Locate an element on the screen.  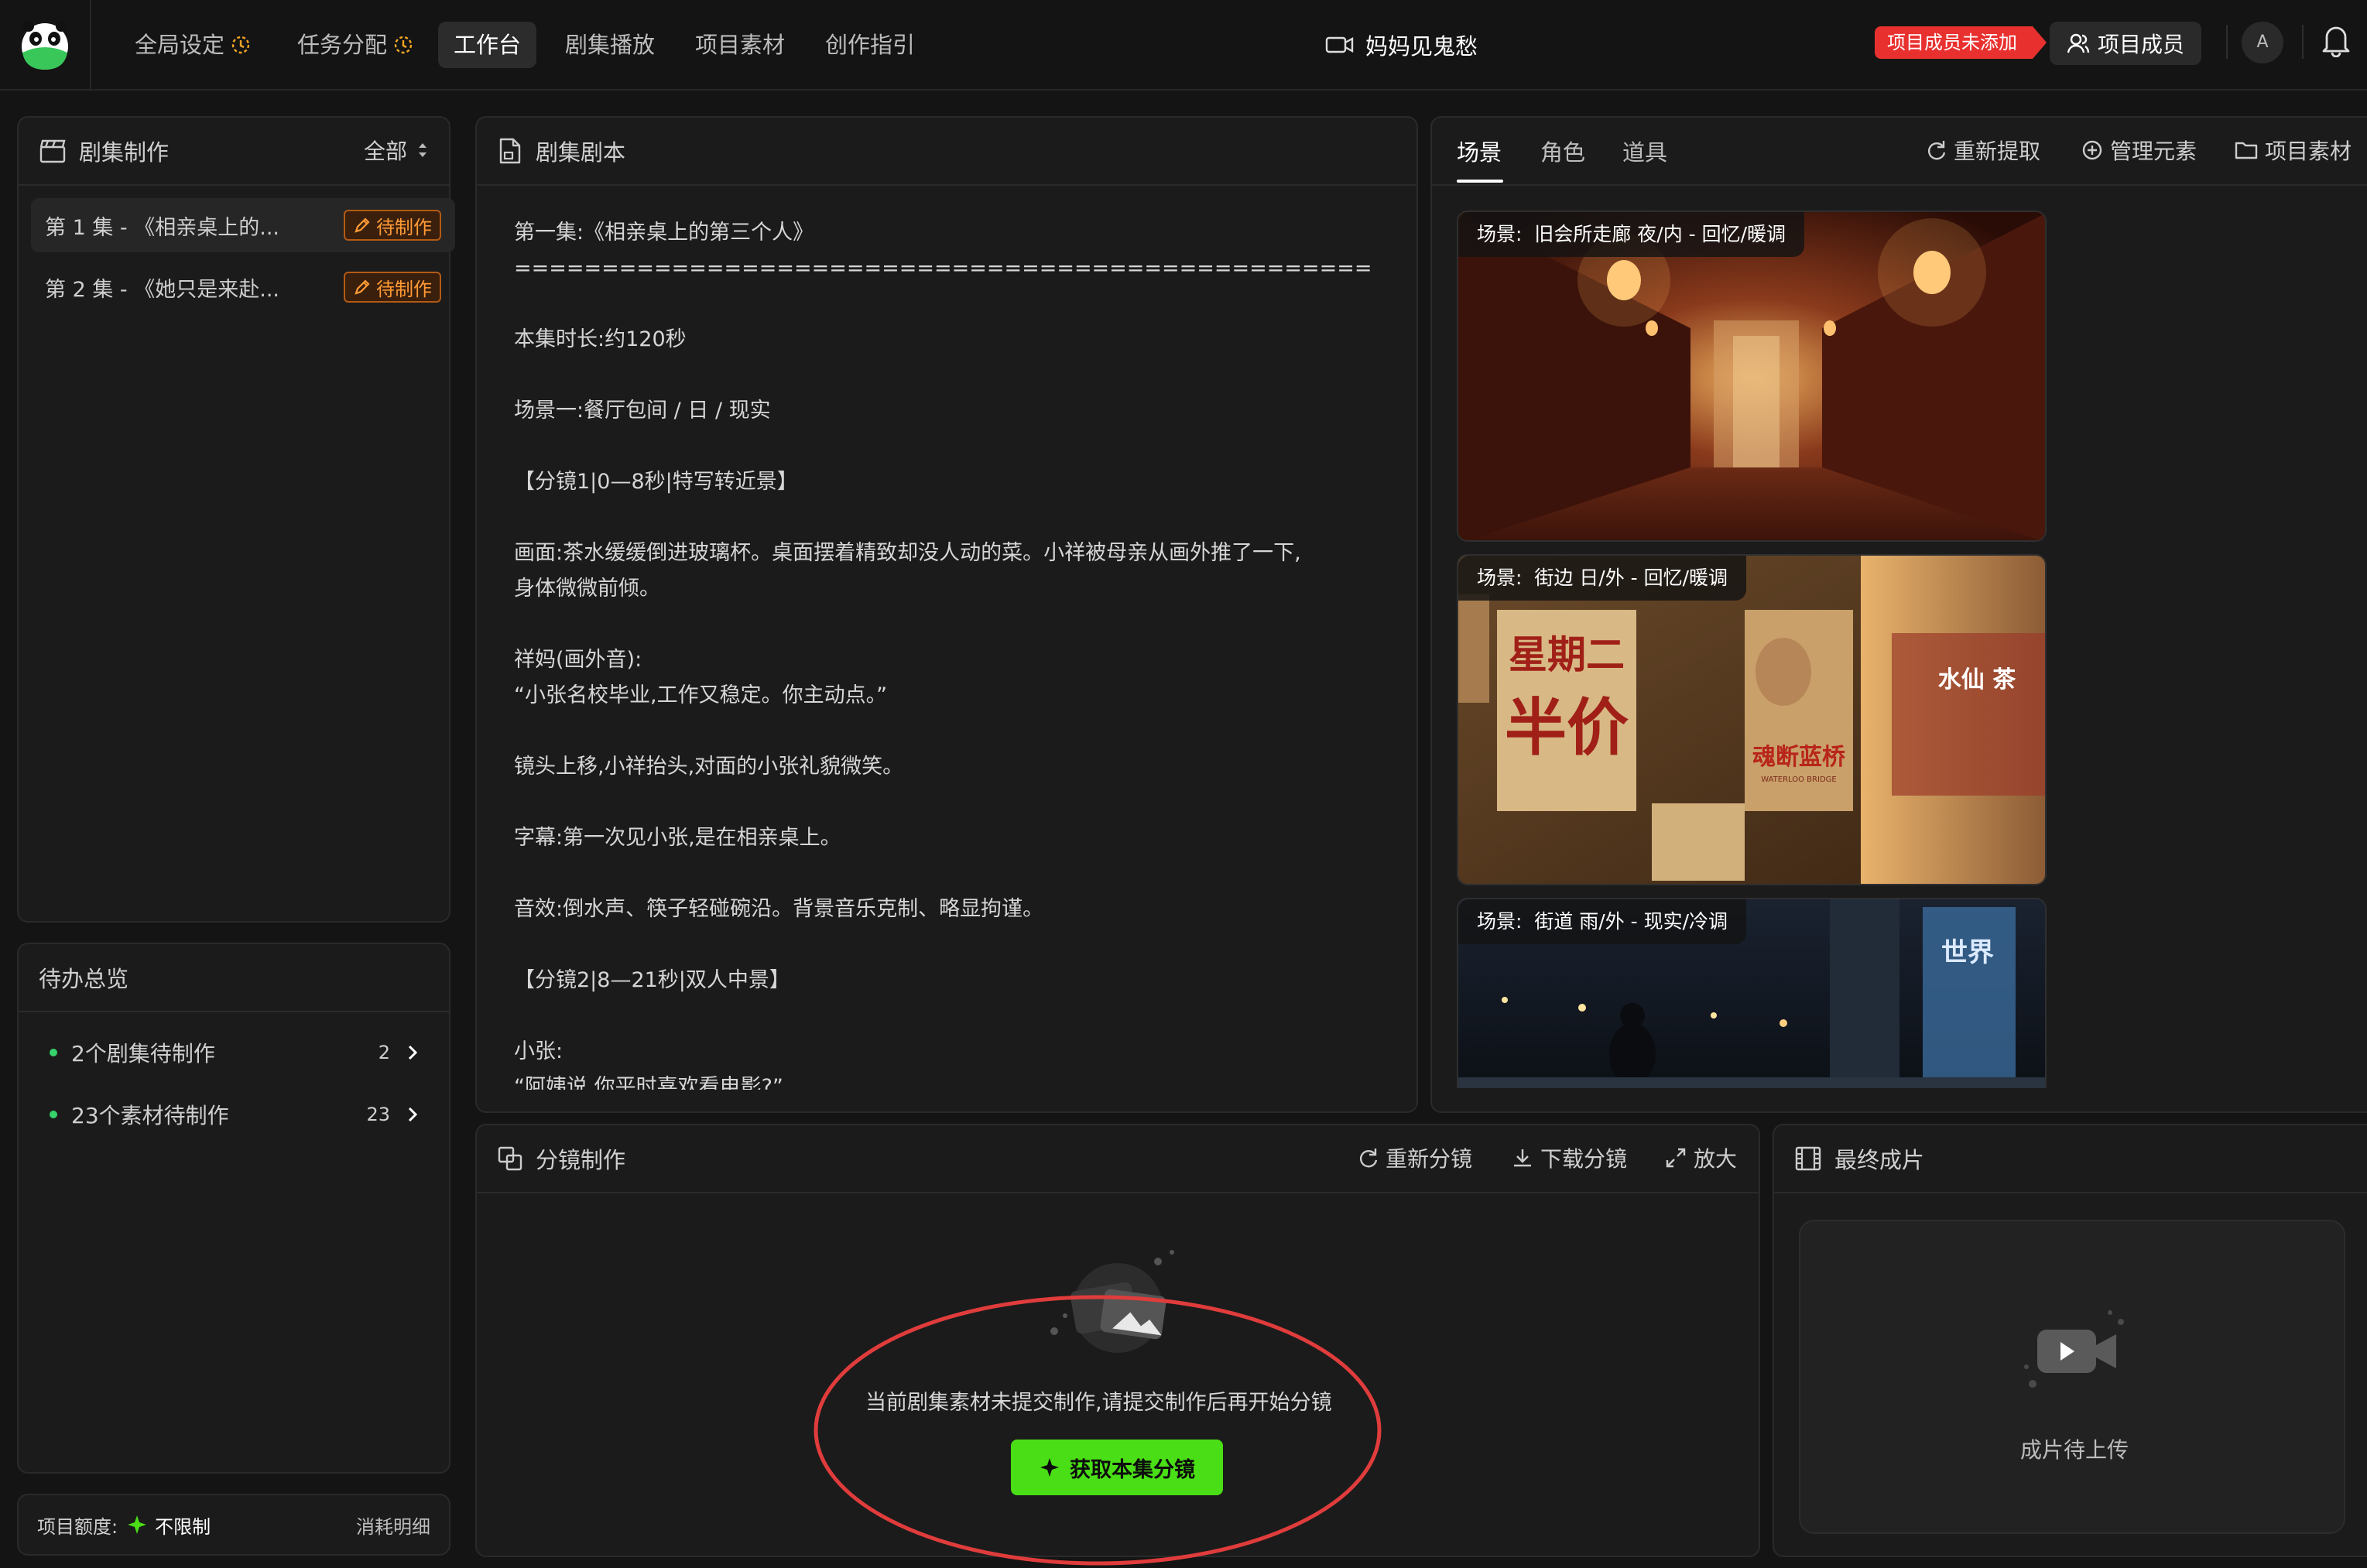
episode-item-2: 第 2 集 - 《她只是来赴... 待制作 is located at coordinates (243, 287).